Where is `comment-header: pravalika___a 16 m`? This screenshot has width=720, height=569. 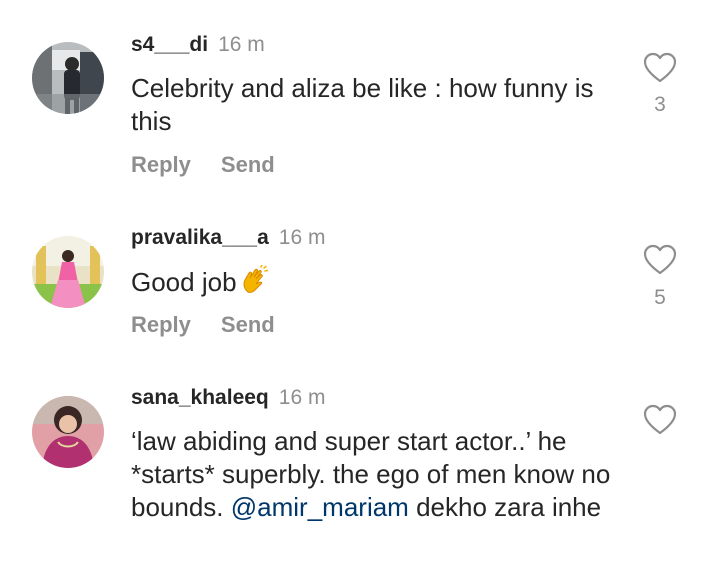
comment-header: pravalika___a 16 m is located at coordinates (228, 238).